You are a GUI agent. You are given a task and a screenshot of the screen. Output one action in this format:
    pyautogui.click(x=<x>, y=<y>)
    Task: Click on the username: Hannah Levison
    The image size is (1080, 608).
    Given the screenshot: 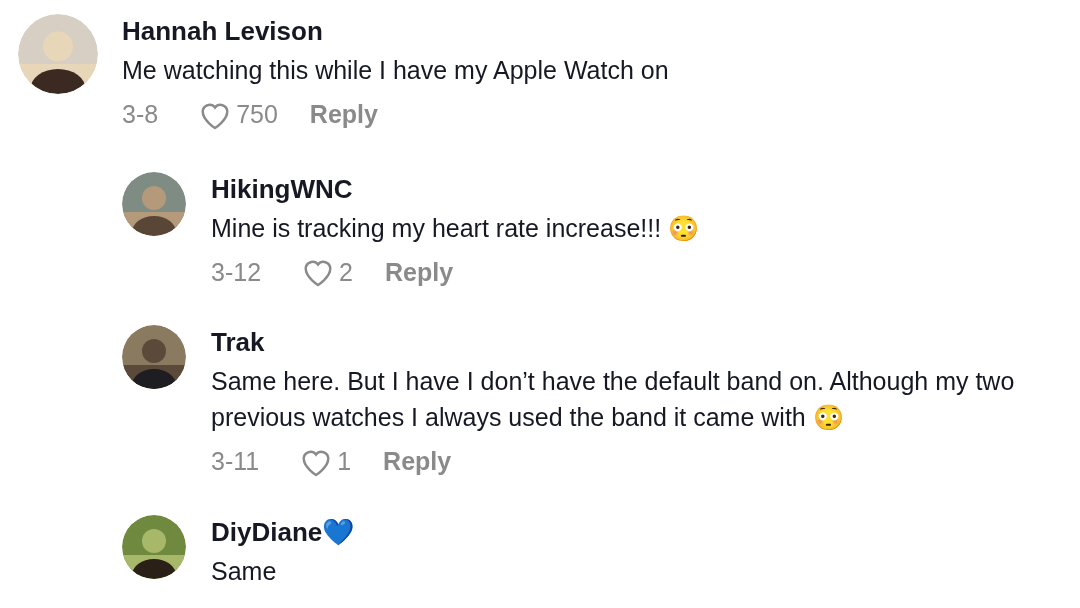 What is the action you would take?
    pyautogui.click(x=595, y=31)
    